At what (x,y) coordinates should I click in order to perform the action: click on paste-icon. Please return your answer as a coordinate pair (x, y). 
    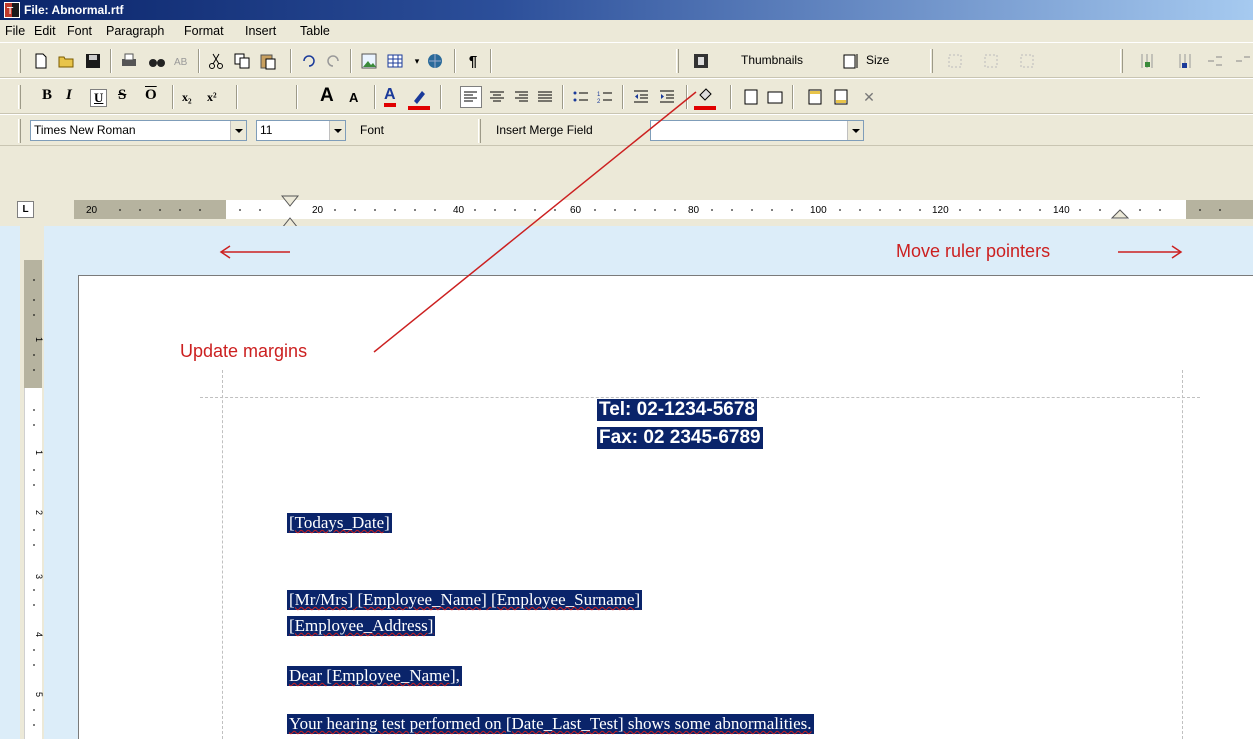
    Looking at the image, I should click on (268, 61).